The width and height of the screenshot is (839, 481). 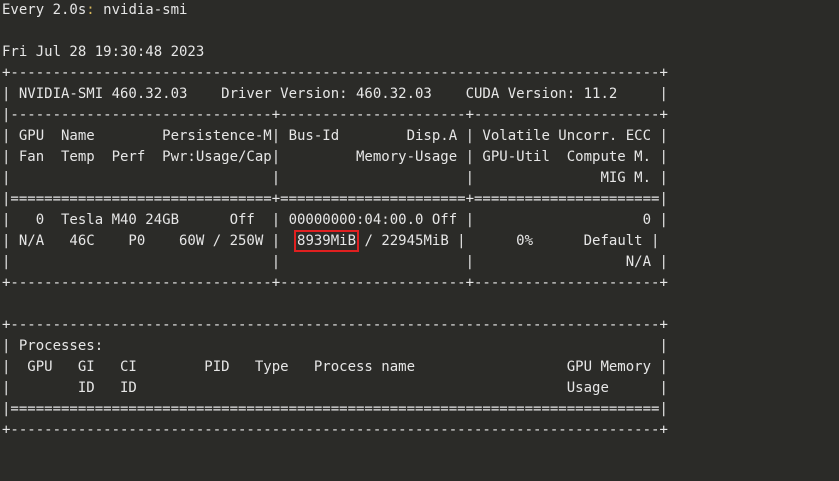 I want to click on timestamp: Fri Jul 28 19:30:48 2023, so click(x=103, y=52).